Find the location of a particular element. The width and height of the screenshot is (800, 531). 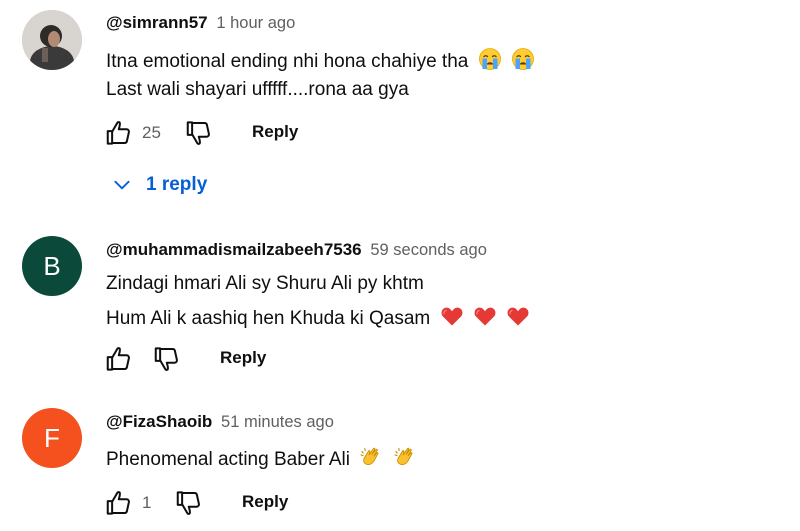

like-count: 25 is located at coordinates (151, 132).